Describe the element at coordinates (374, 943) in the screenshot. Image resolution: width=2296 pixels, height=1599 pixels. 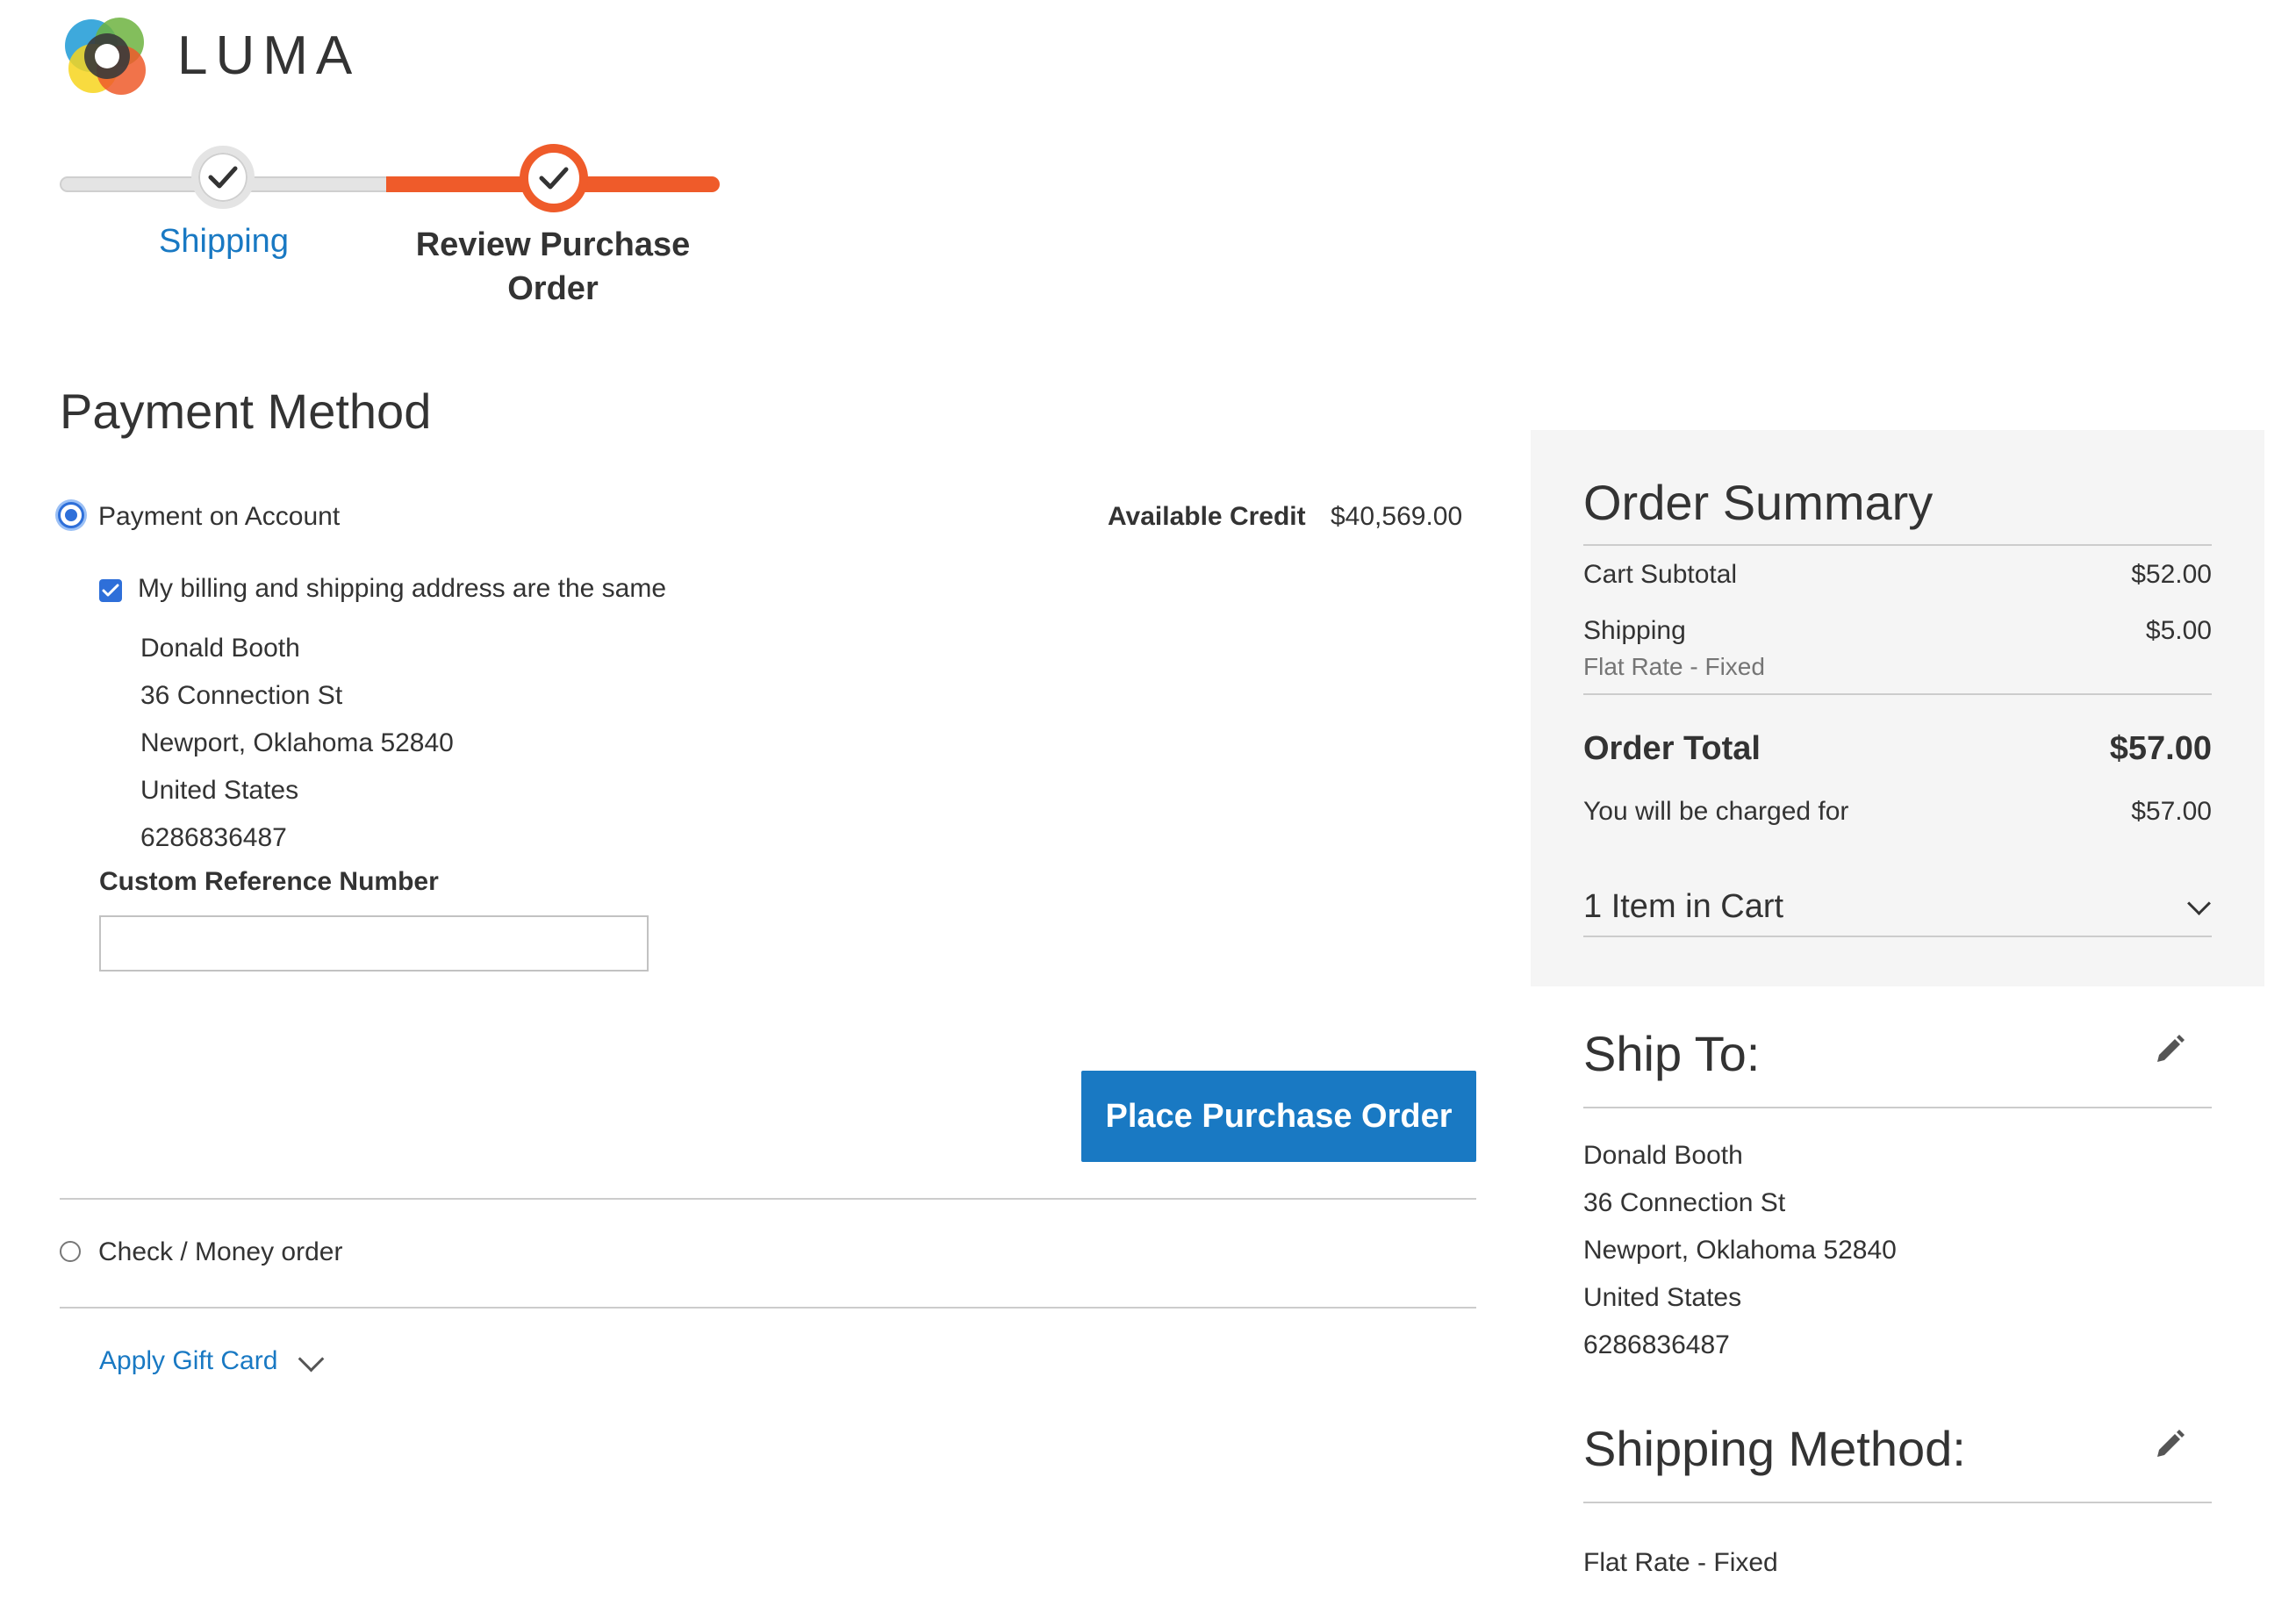
I see `custom-reference-input` at that location.